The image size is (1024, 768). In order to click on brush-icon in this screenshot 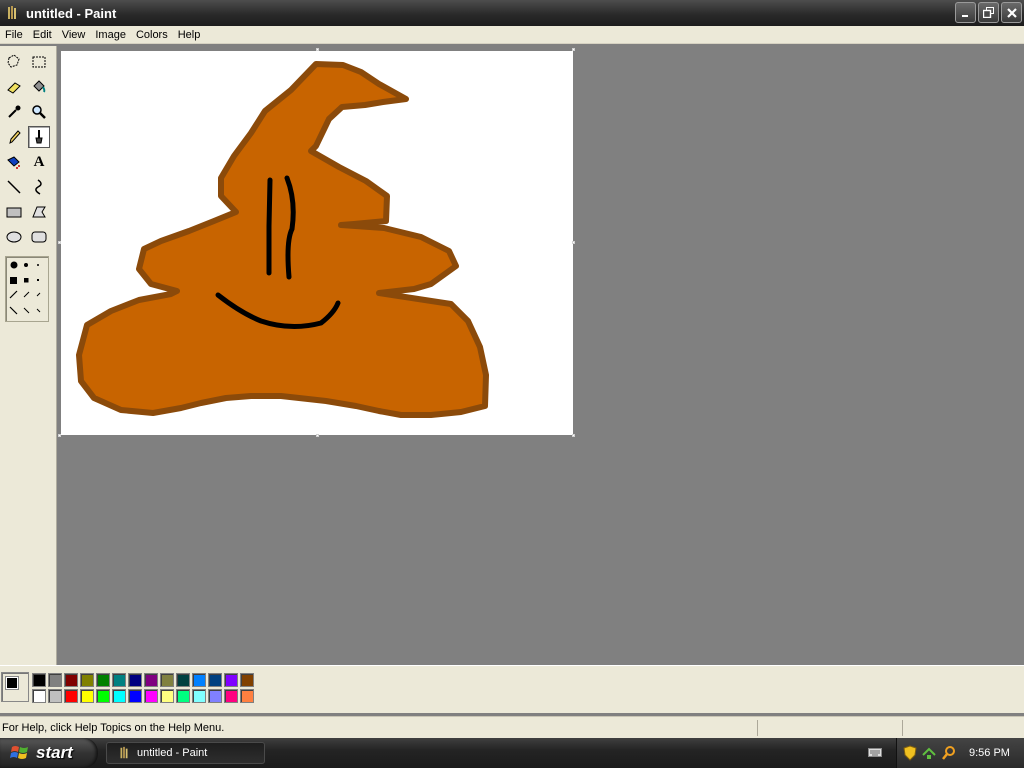, I will do `click(39, 137)`.